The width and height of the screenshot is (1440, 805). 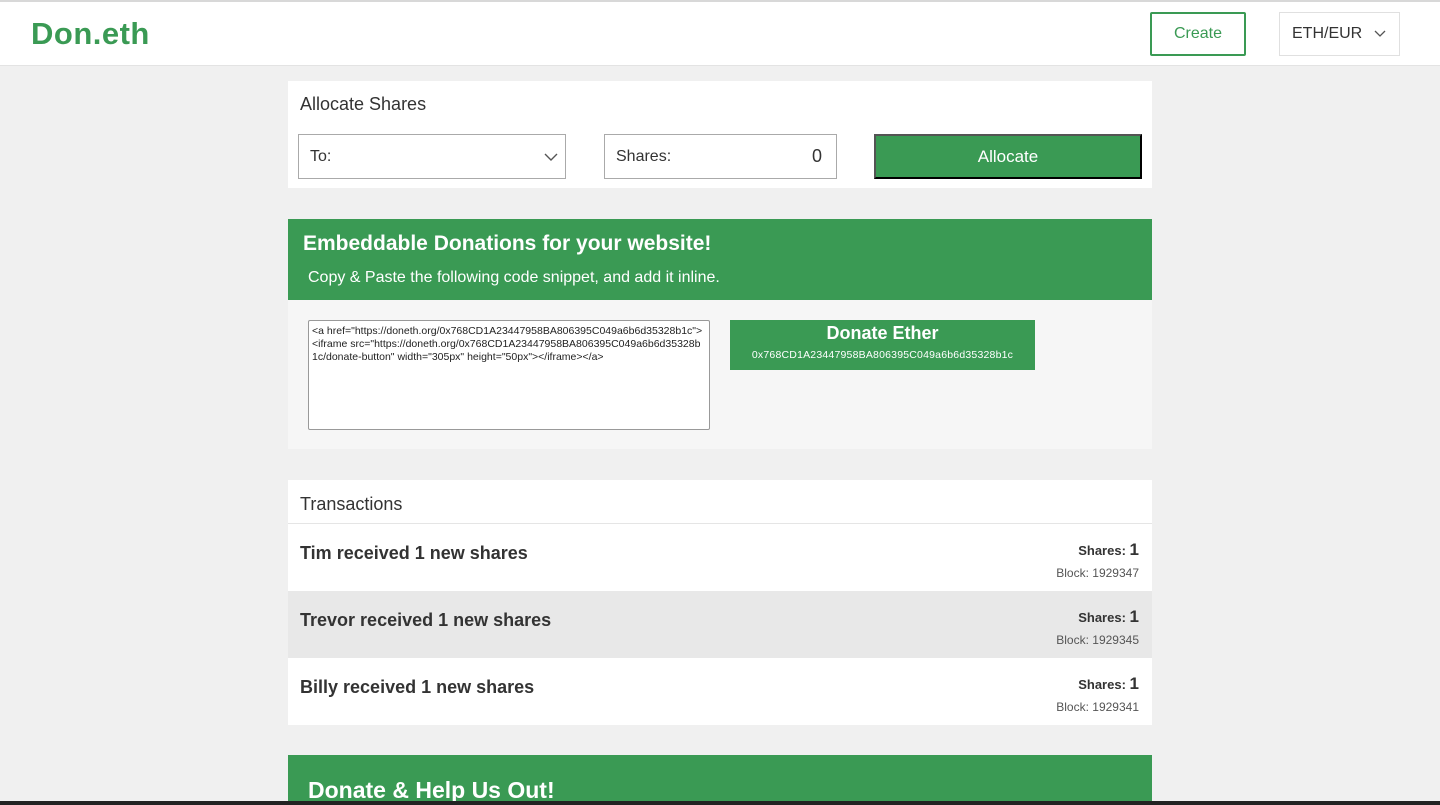 What do you see at coordinates (720, 34) in the screenshot?
I see `app-header: Don.eth Create ETH/EUR` at bounding box center [720, 34].